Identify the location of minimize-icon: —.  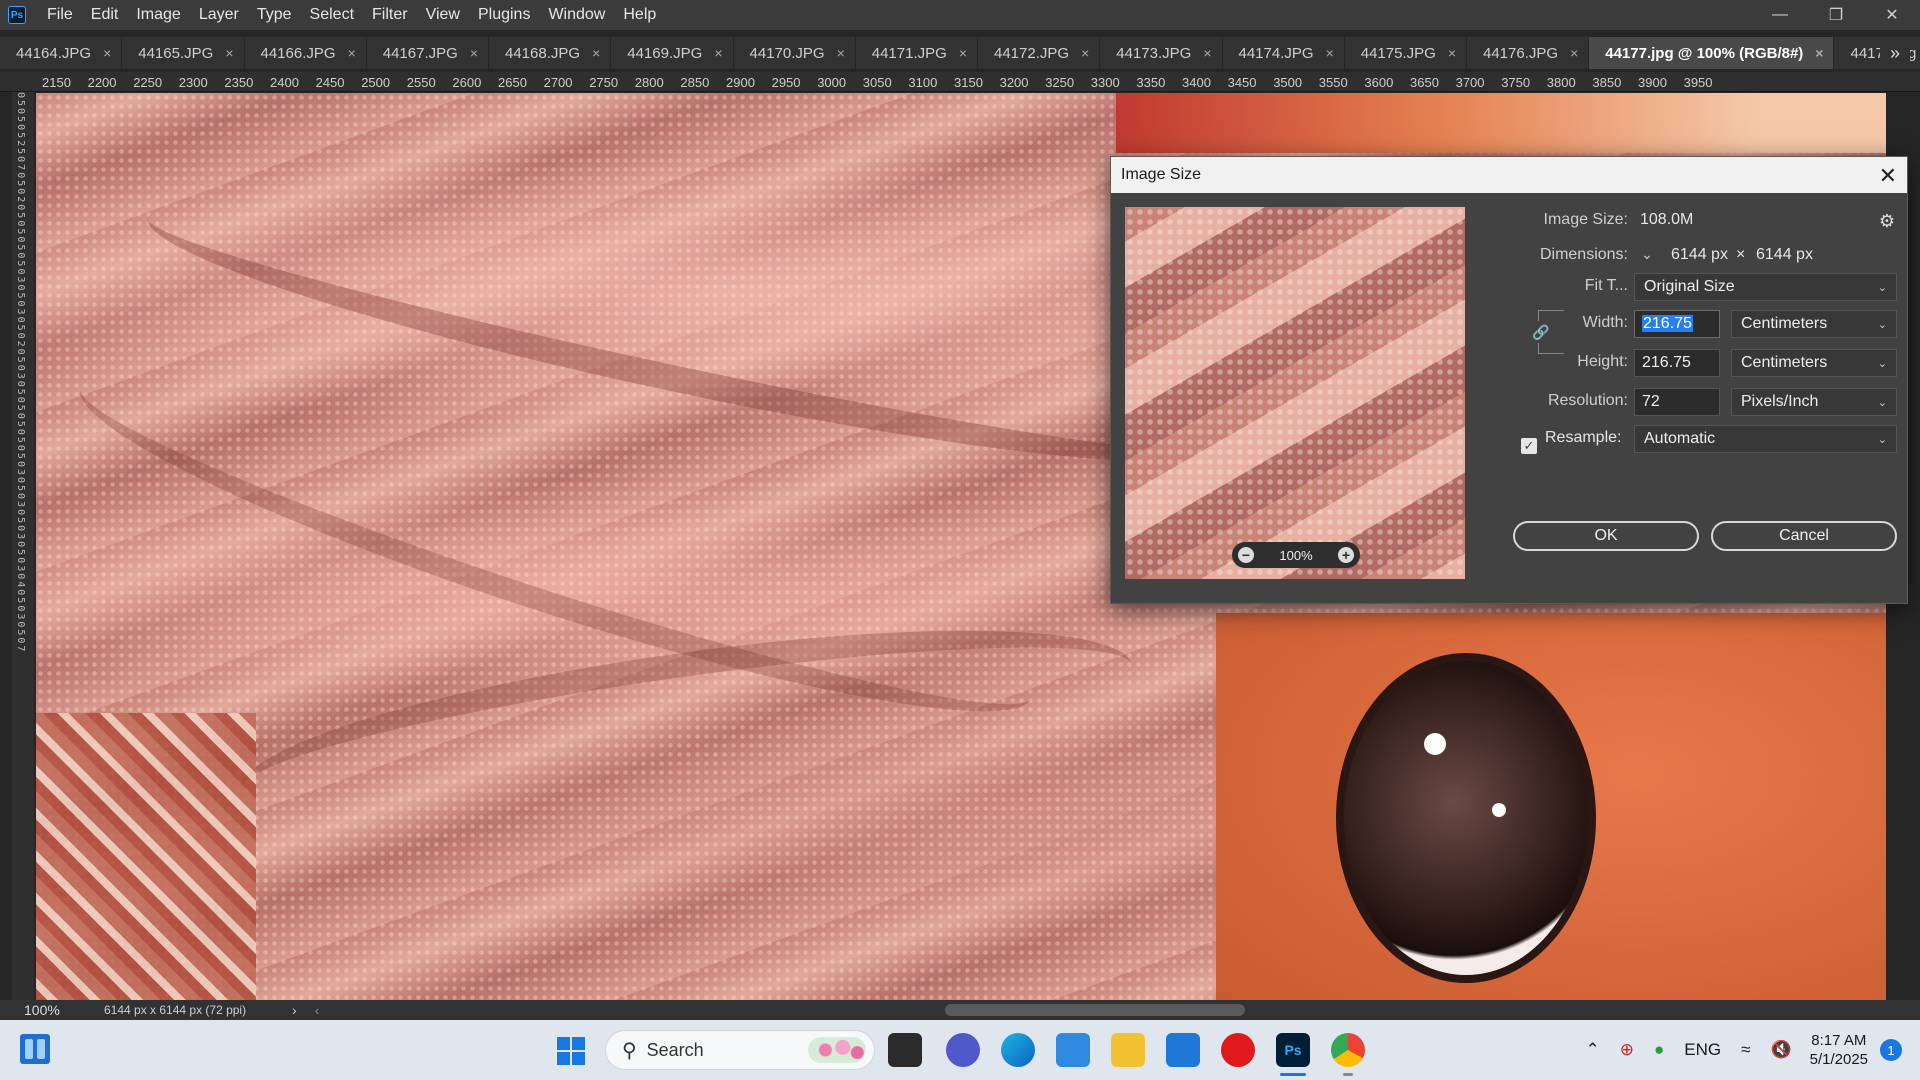
(1780, 15).